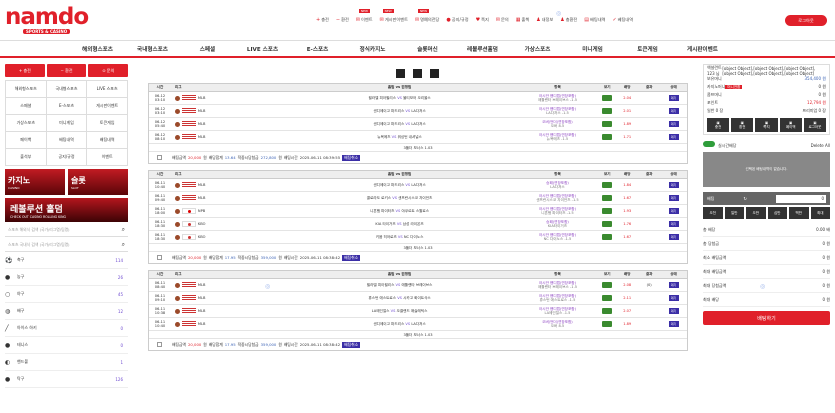  What do you see at coordinates (107, 157) in the screenshot?
I see `left-menu-item: 이벤트` at bounding box center [107, 157].